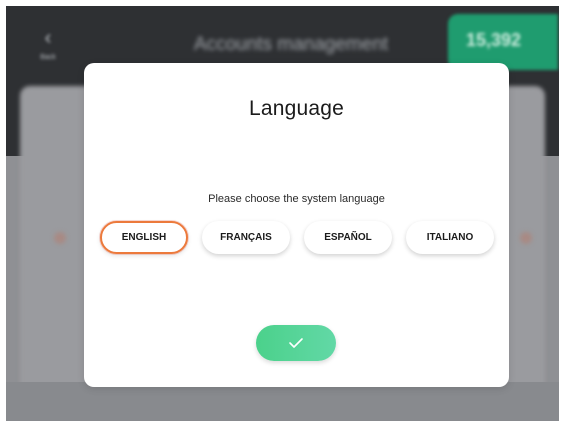 The image size is (565, 427). What do you see at coordinates (296, 108) in the screenshot?
I see `dialog-title: Language` at bounding box center [296, 108].